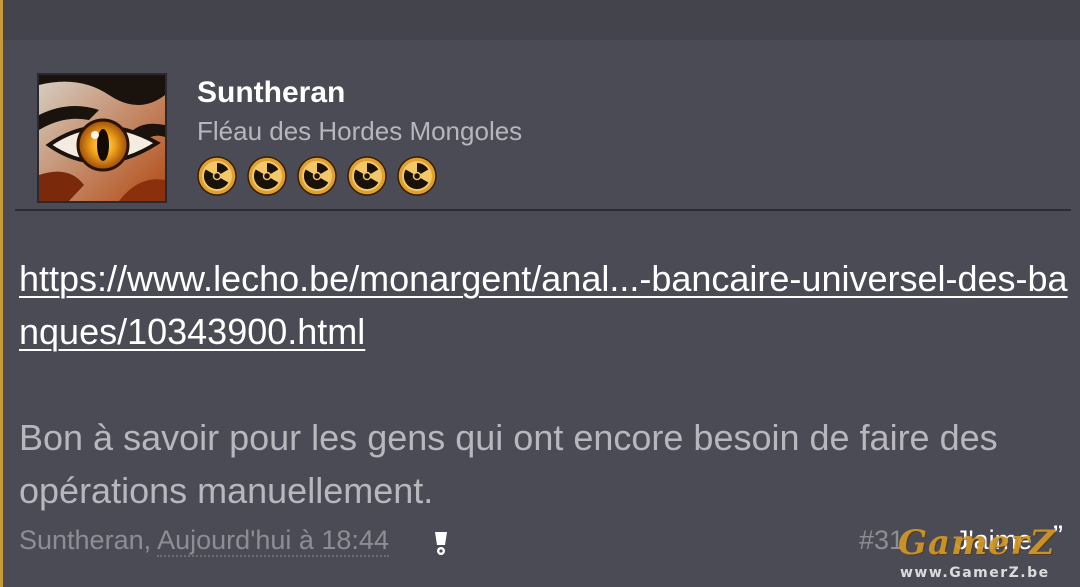 This screenshot has width=1080, height=587. I want to click on post-number: #31, so click(881, 540).